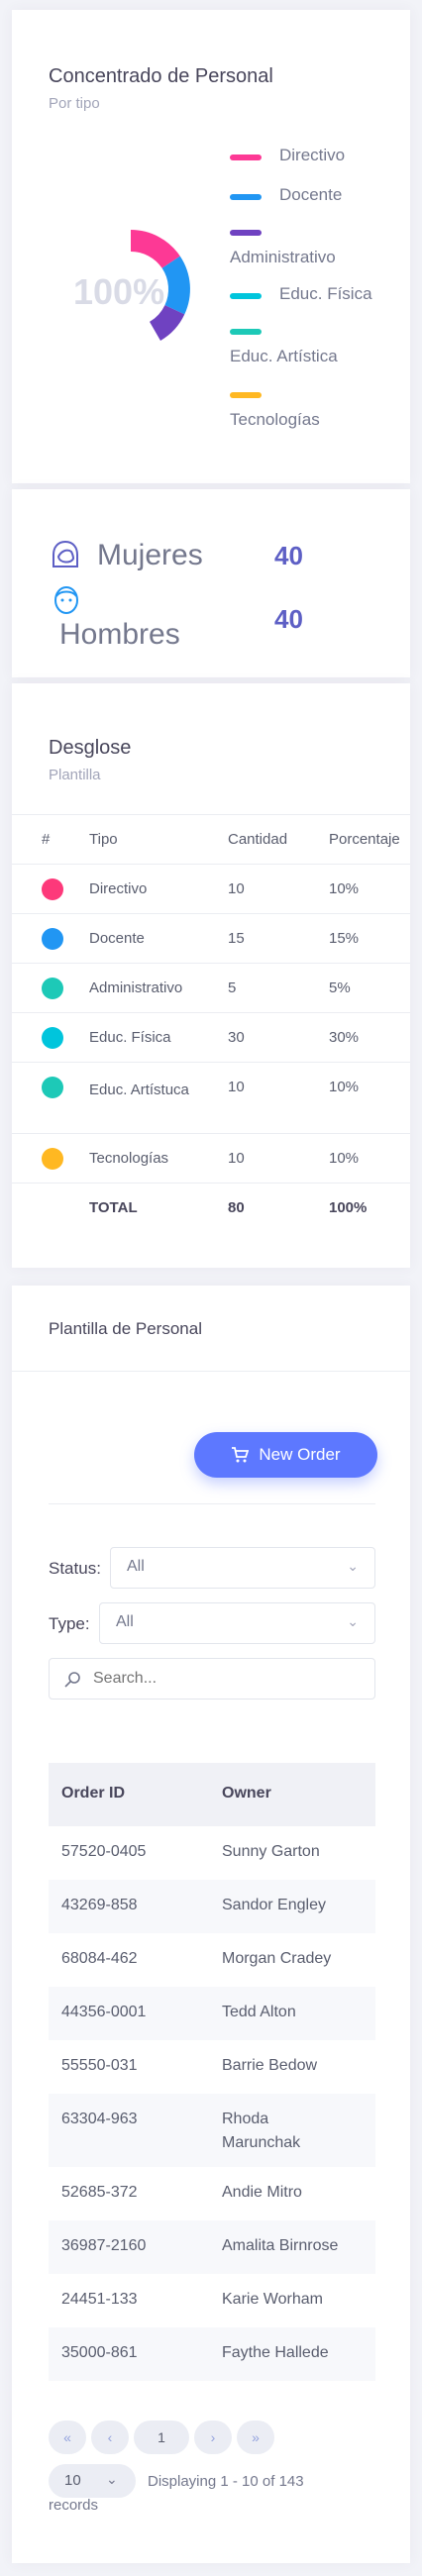  Describe the element at coordinates (270, 2065) in the screenshot. I see `owner-cell: Barrie Bedow` at that location.